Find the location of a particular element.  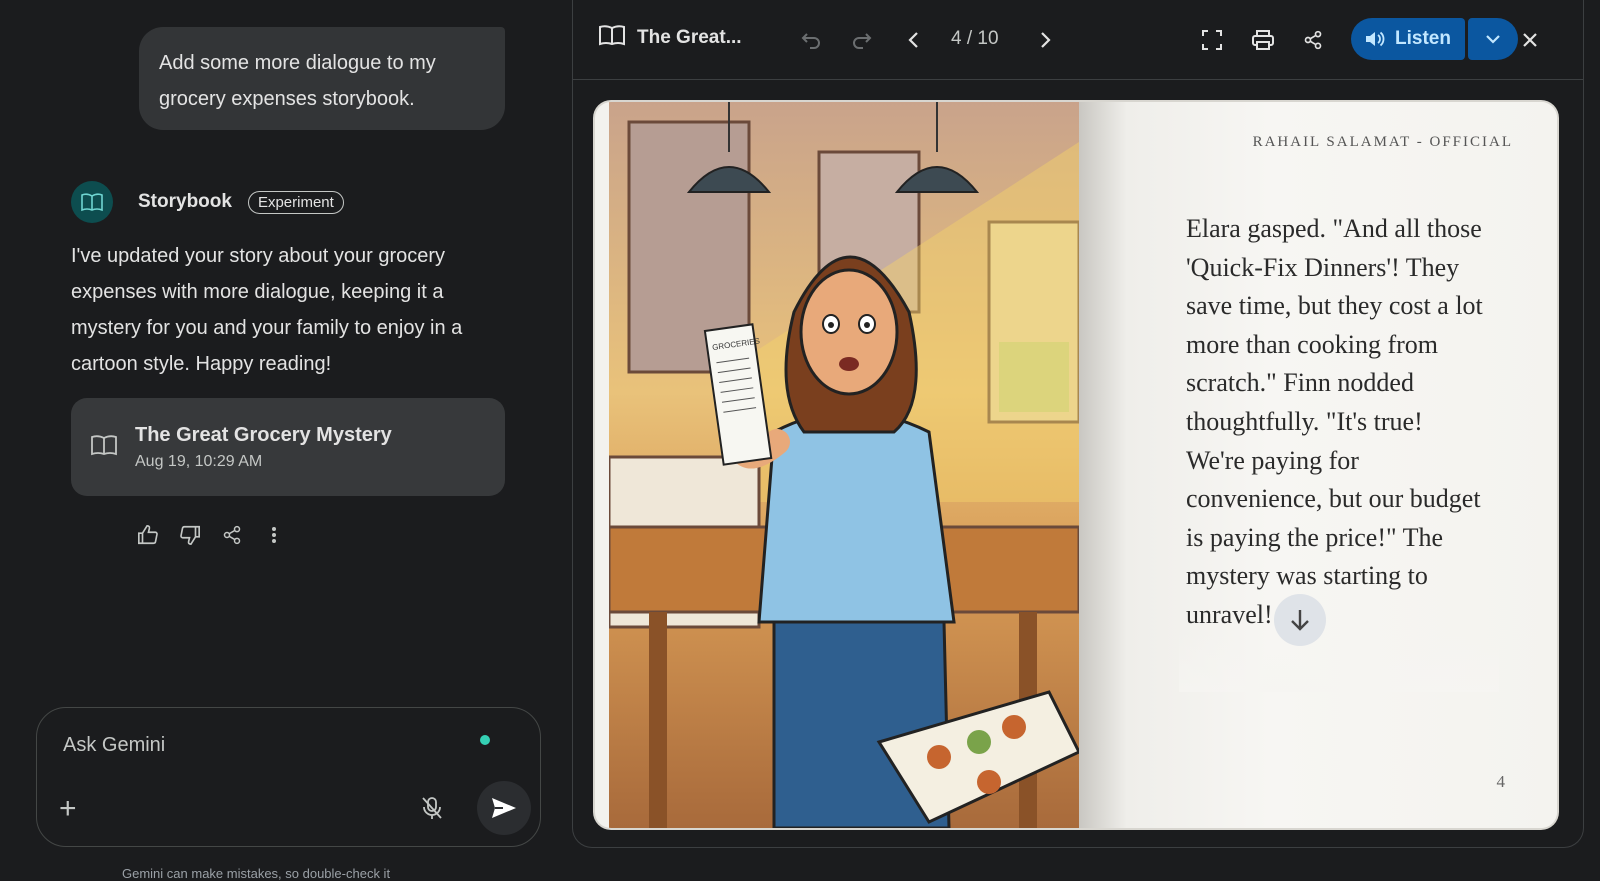

redo-icon is located at coordinates (862, 40).